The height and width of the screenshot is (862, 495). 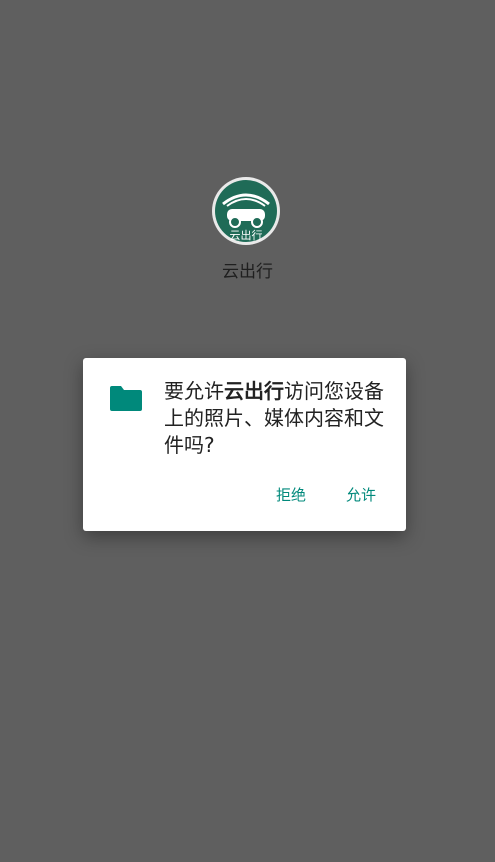 What do you see at coordinates (246, 235) in the screenshot?
I see `logo-text: 云出行` at bounding box center [246, 235].